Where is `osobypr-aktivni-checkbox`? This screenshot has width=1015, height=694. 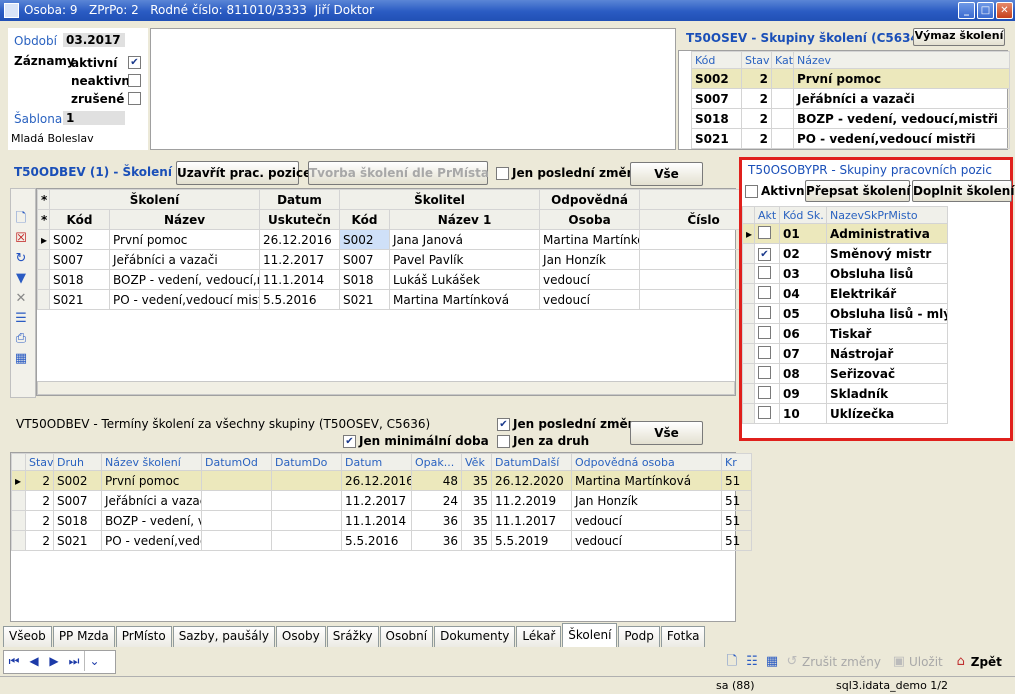 osobypr-aktivni-checkbox is located at coordinates (751, 191).